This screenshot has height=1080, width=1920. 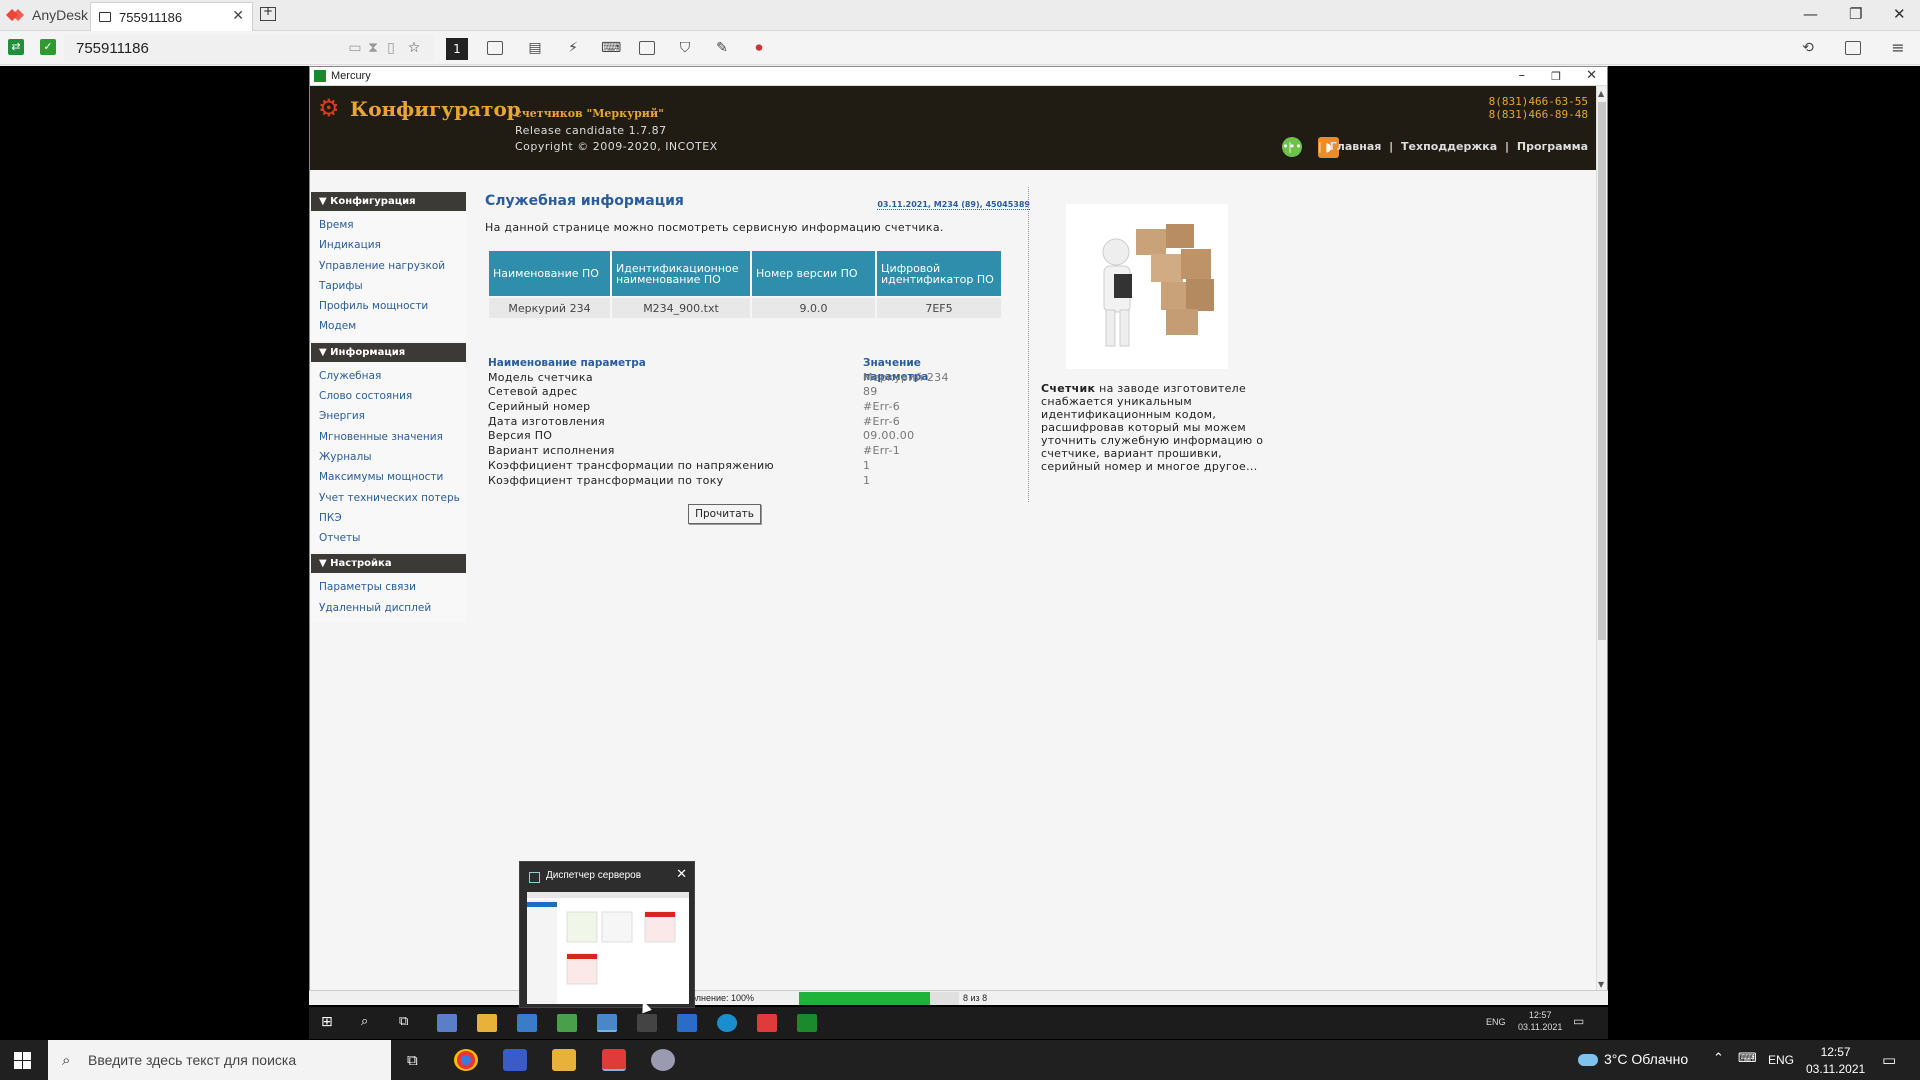 I want to click on remote-start-icon: ⊞, so click(x=331, y=1023).